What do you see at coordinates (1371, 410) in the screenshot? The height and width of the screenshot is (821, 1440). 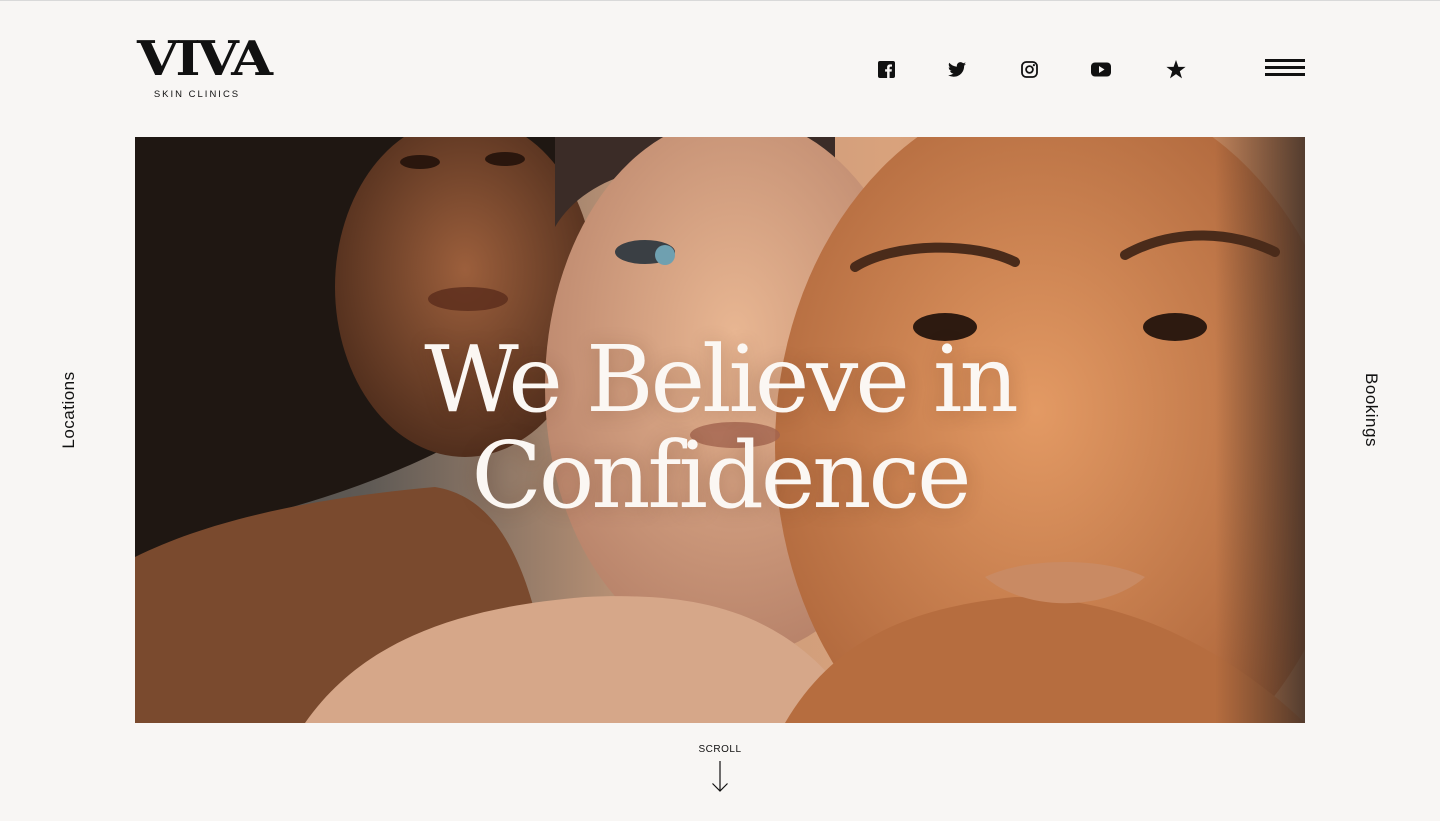 I see `bookings-link: Bookings` at bounding box center [1371, 410].